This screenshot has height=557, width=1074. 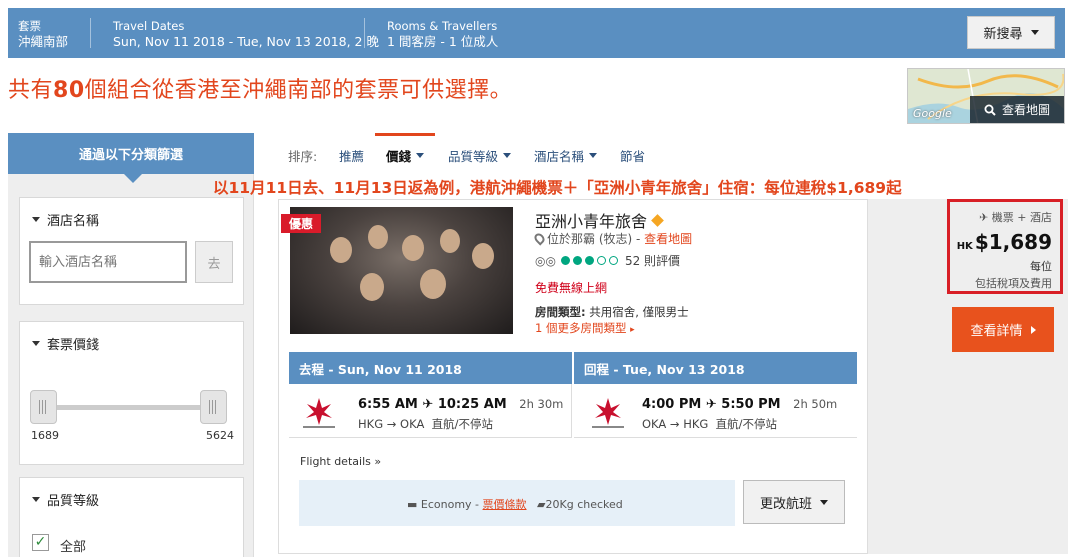 I want to click on sort-recommended-label: 推薦, so click(x=352, y=156).